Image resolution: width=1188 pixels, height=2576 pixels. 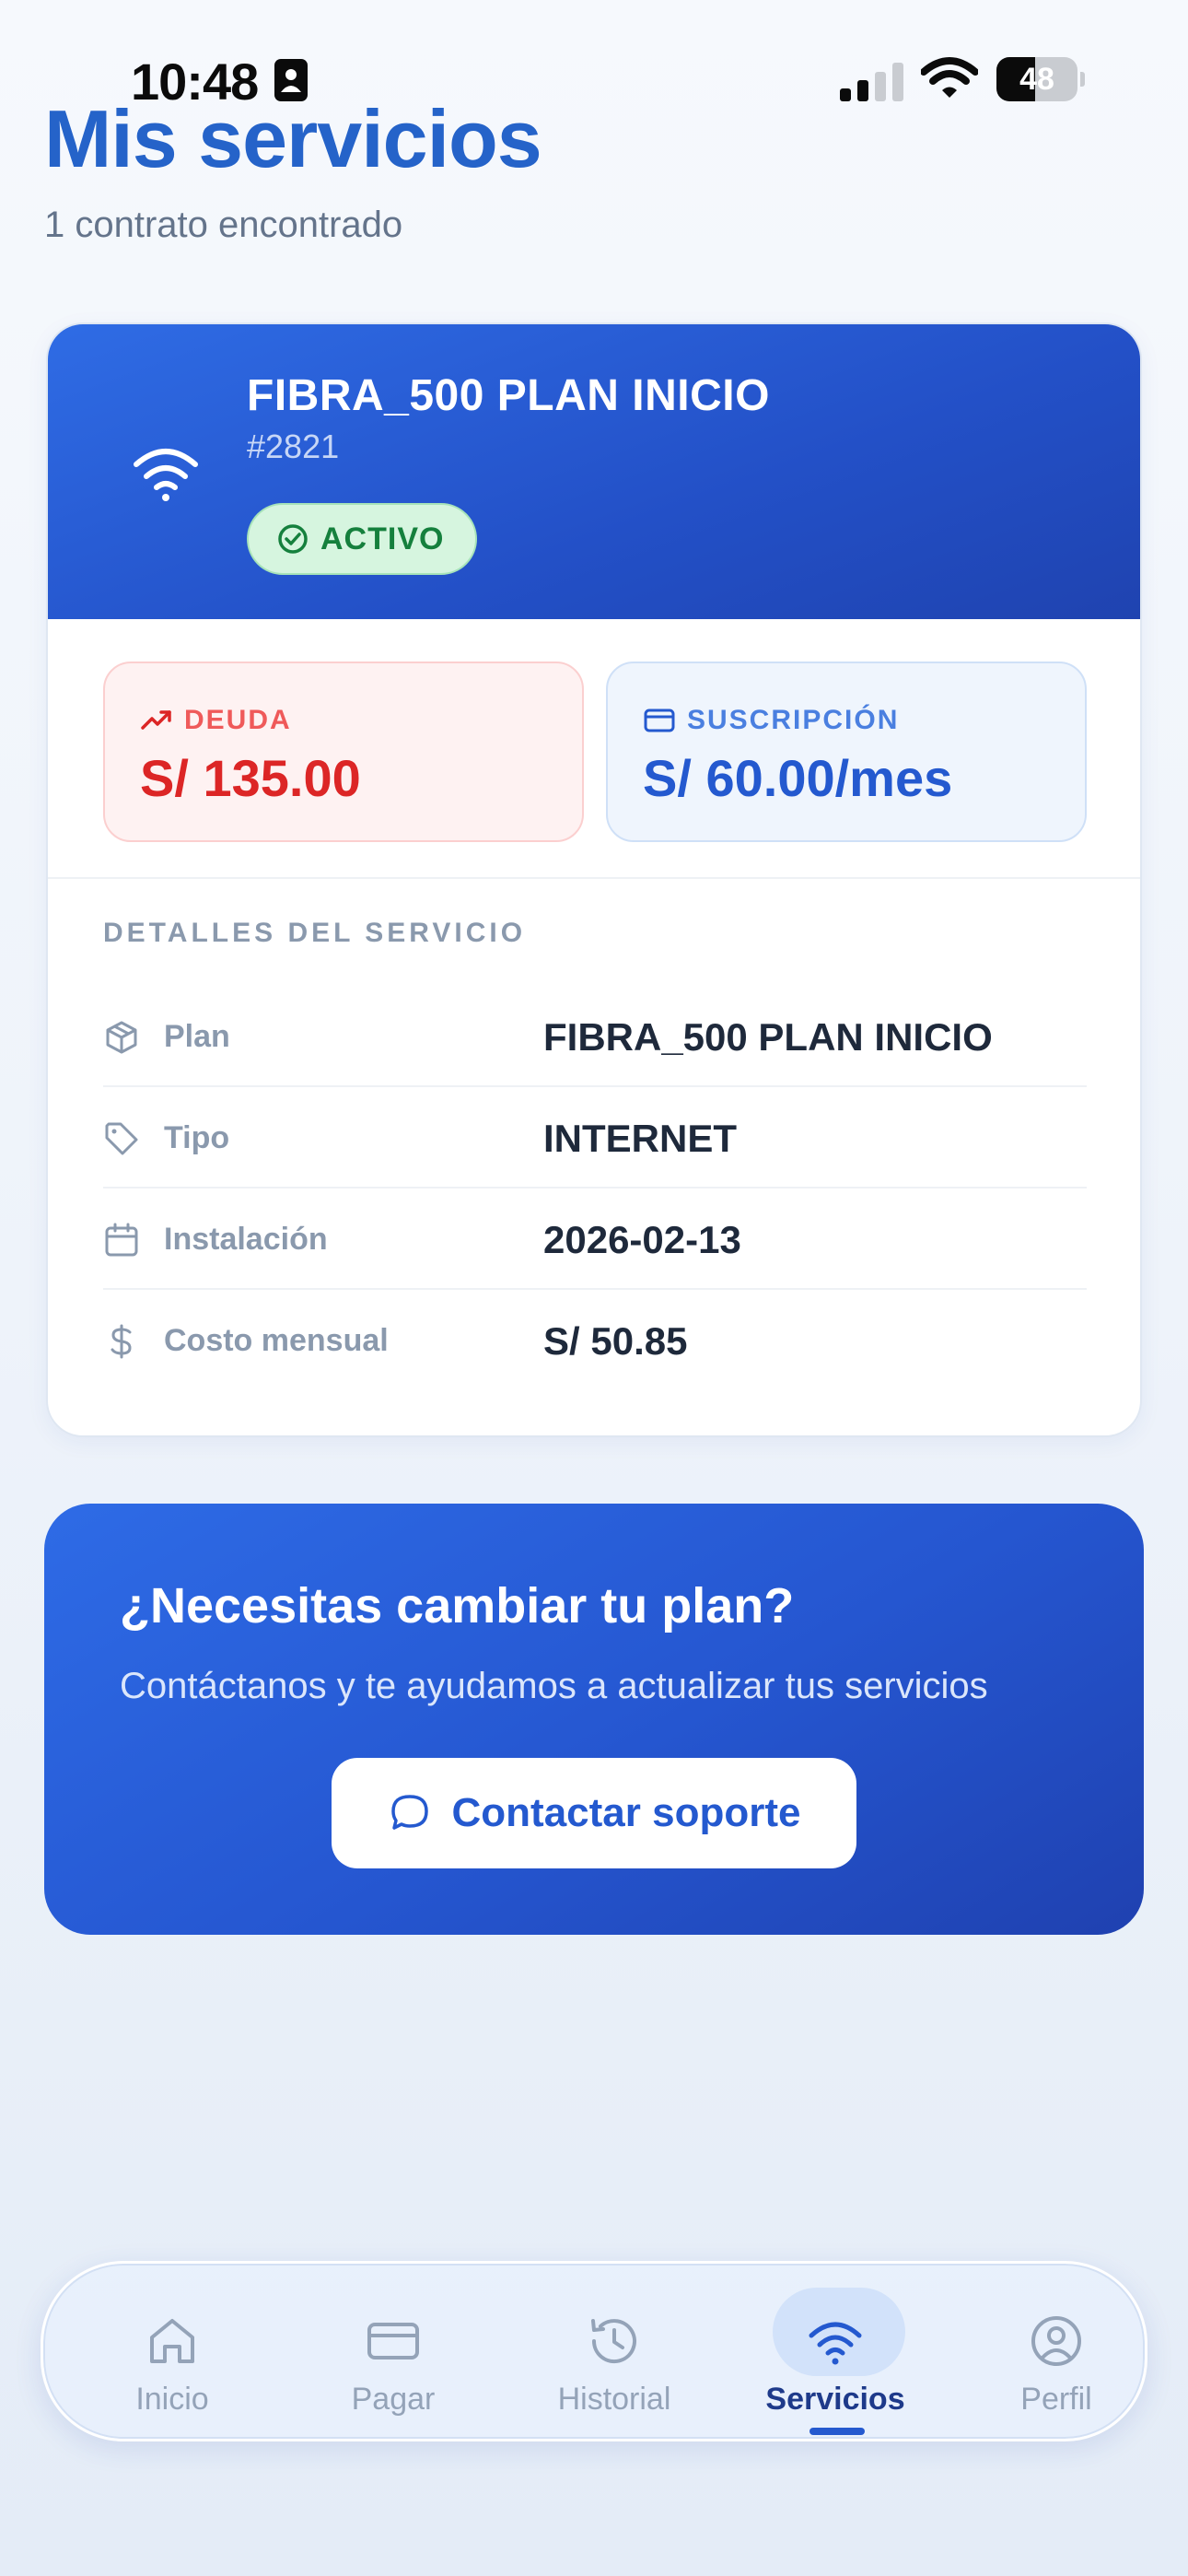 I want to click on cellular-signal-icon, so click(x=871, y=82).